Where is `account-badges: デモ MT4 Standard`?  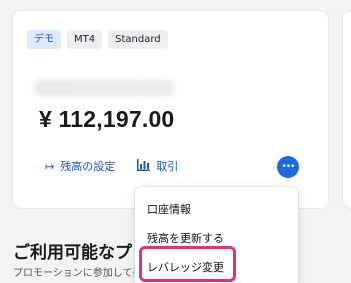 account-badges: デモ MT4 Standard is located at coordinates (97, 44).